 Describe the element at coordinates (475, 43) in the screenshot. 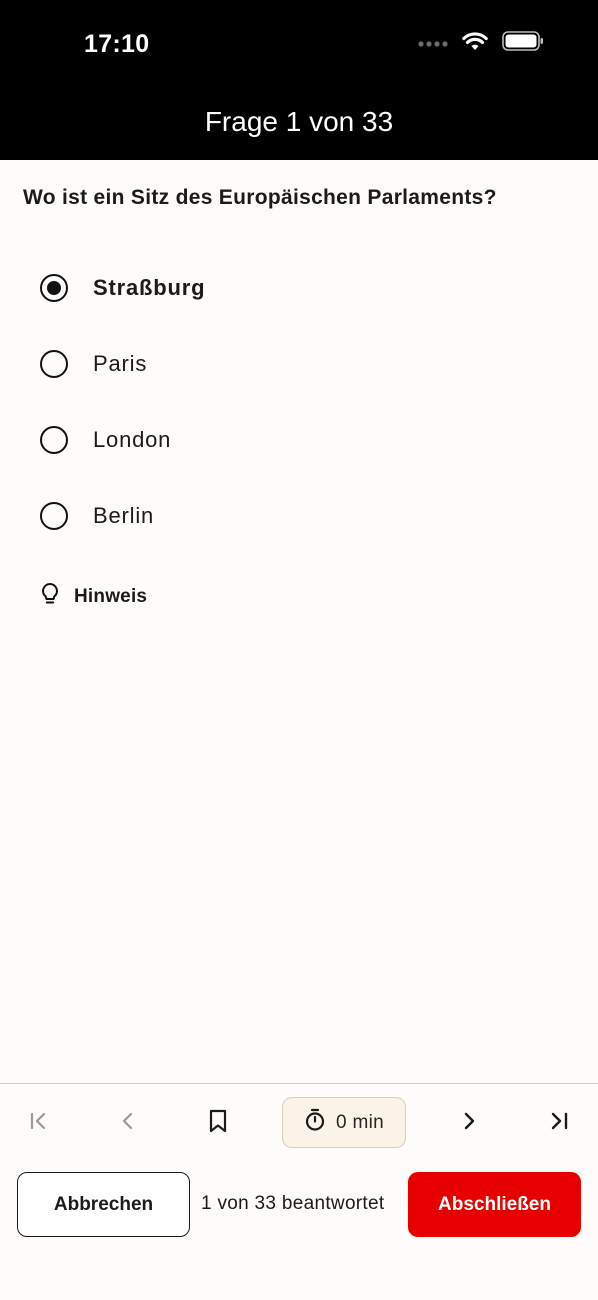

I see `wifi-icon` at that location.